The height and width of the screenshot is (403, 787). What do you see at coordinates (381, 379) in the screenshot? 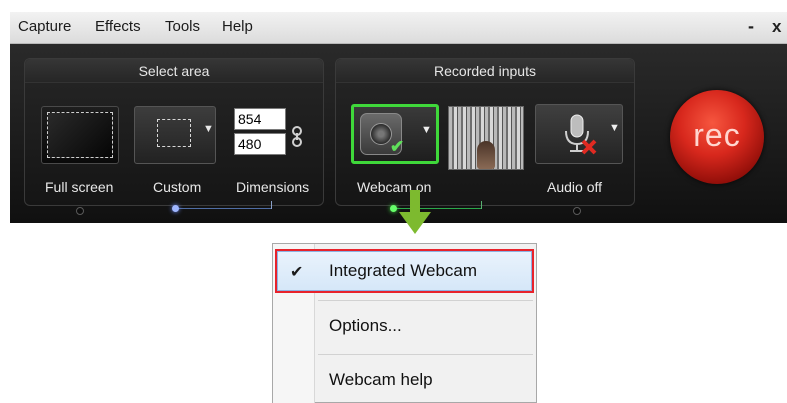
I see `menu-item-label: Webcam help` at bounding box center [381, 379].